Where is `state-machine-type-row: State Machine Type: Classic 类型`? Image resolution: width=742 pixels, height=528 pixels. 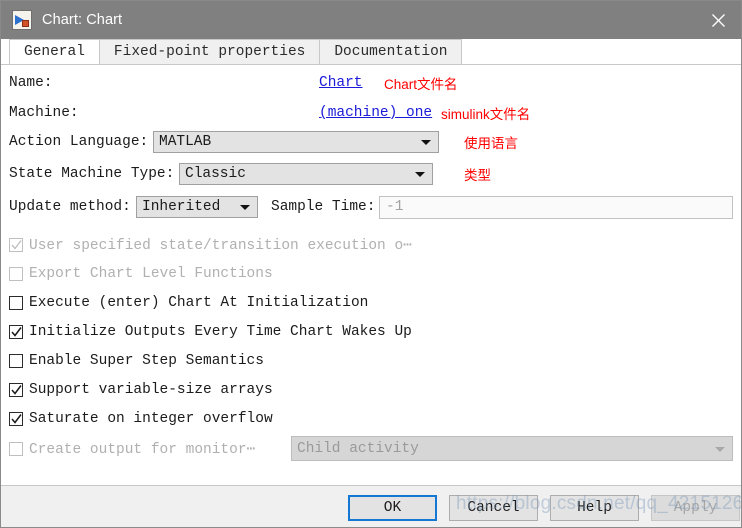 state-machine-type-row: State Machine Type: Classic 类型 is located at coordinates (371, 174).